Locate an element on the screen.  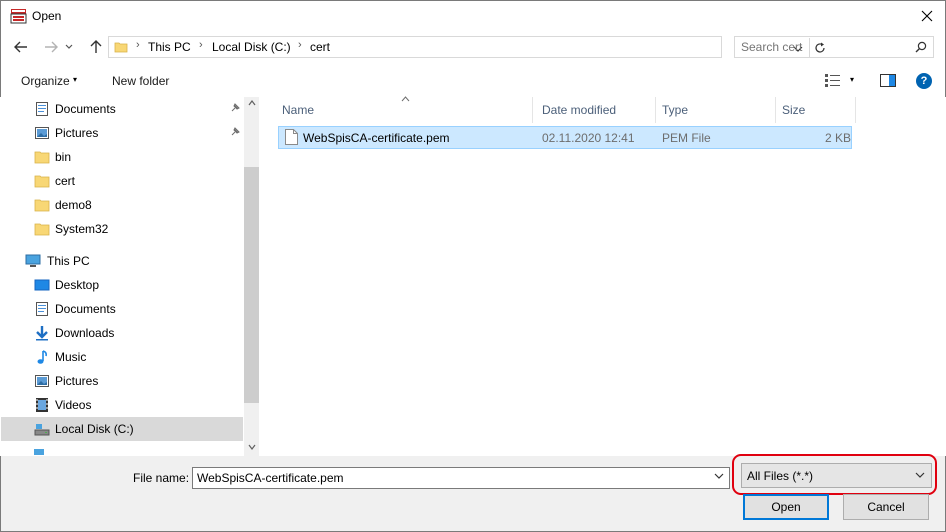
nav-item-desktop: Desktop is located at coordinates (122, 285).